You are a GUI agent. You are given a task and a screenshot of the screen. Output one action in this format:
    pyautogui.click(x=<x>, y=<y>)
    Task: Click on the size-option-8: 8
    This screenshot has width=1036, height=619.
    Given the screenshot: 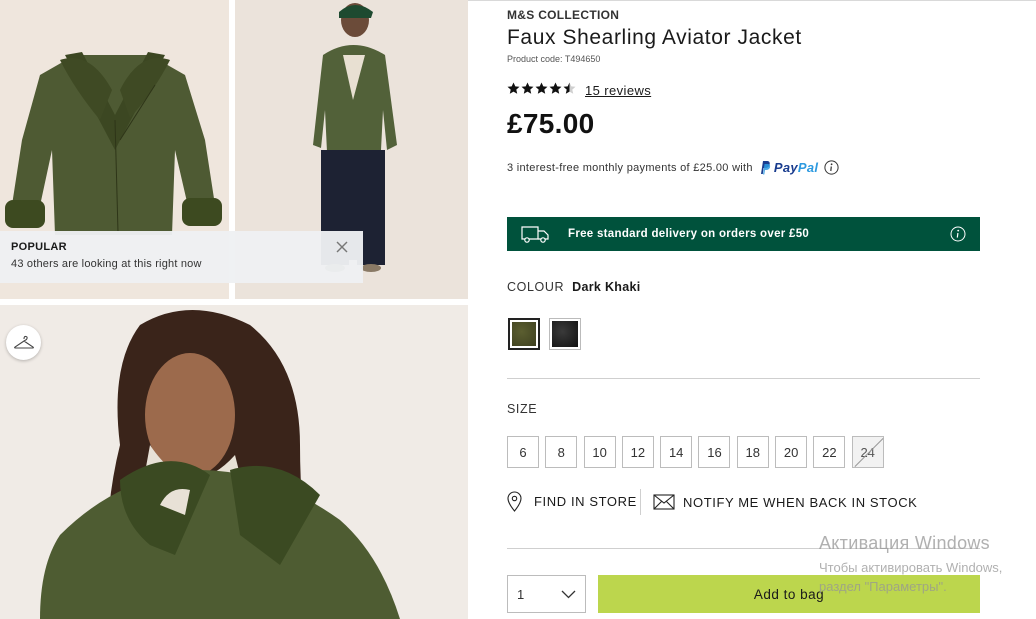 What is the action you would take?
    pyautogui.click(x=561, y=452)
    